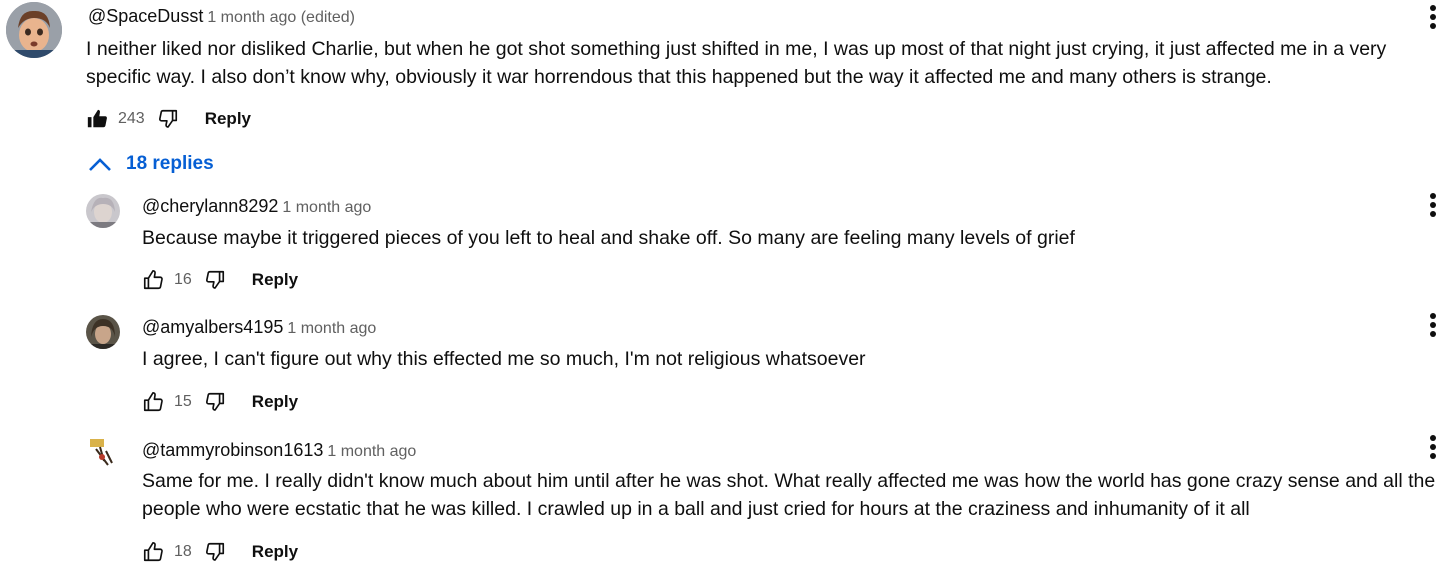  Describe the element at coordinates (183, 551) in the screenshot. I see `like-count: 18` at that location.